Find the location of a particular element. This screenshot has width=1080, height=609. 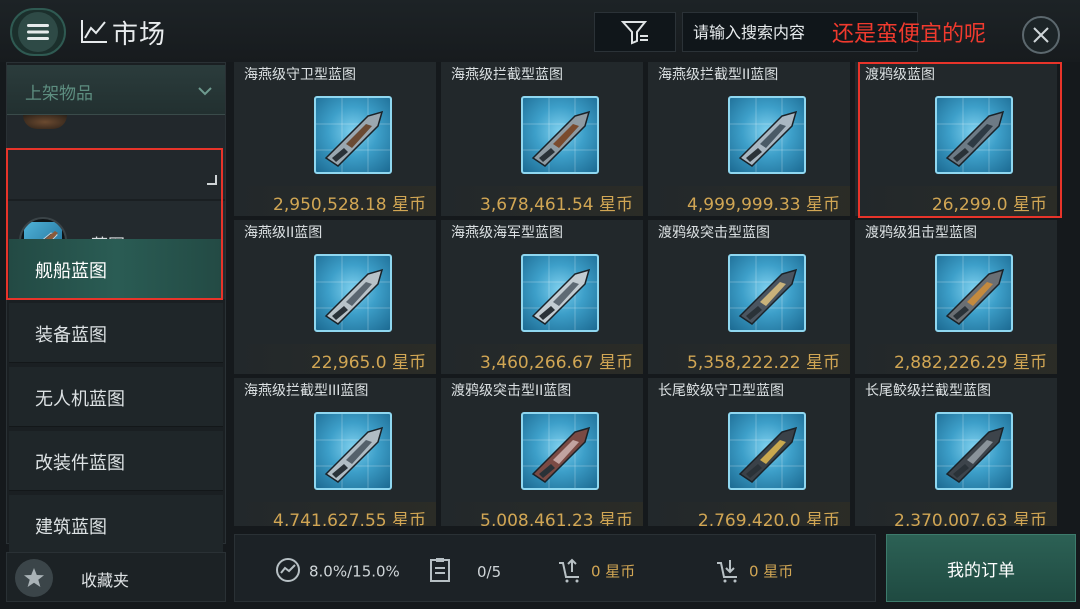

tax-rate-stat: 8.0%/15.0% is located at coordinates (337, 572).